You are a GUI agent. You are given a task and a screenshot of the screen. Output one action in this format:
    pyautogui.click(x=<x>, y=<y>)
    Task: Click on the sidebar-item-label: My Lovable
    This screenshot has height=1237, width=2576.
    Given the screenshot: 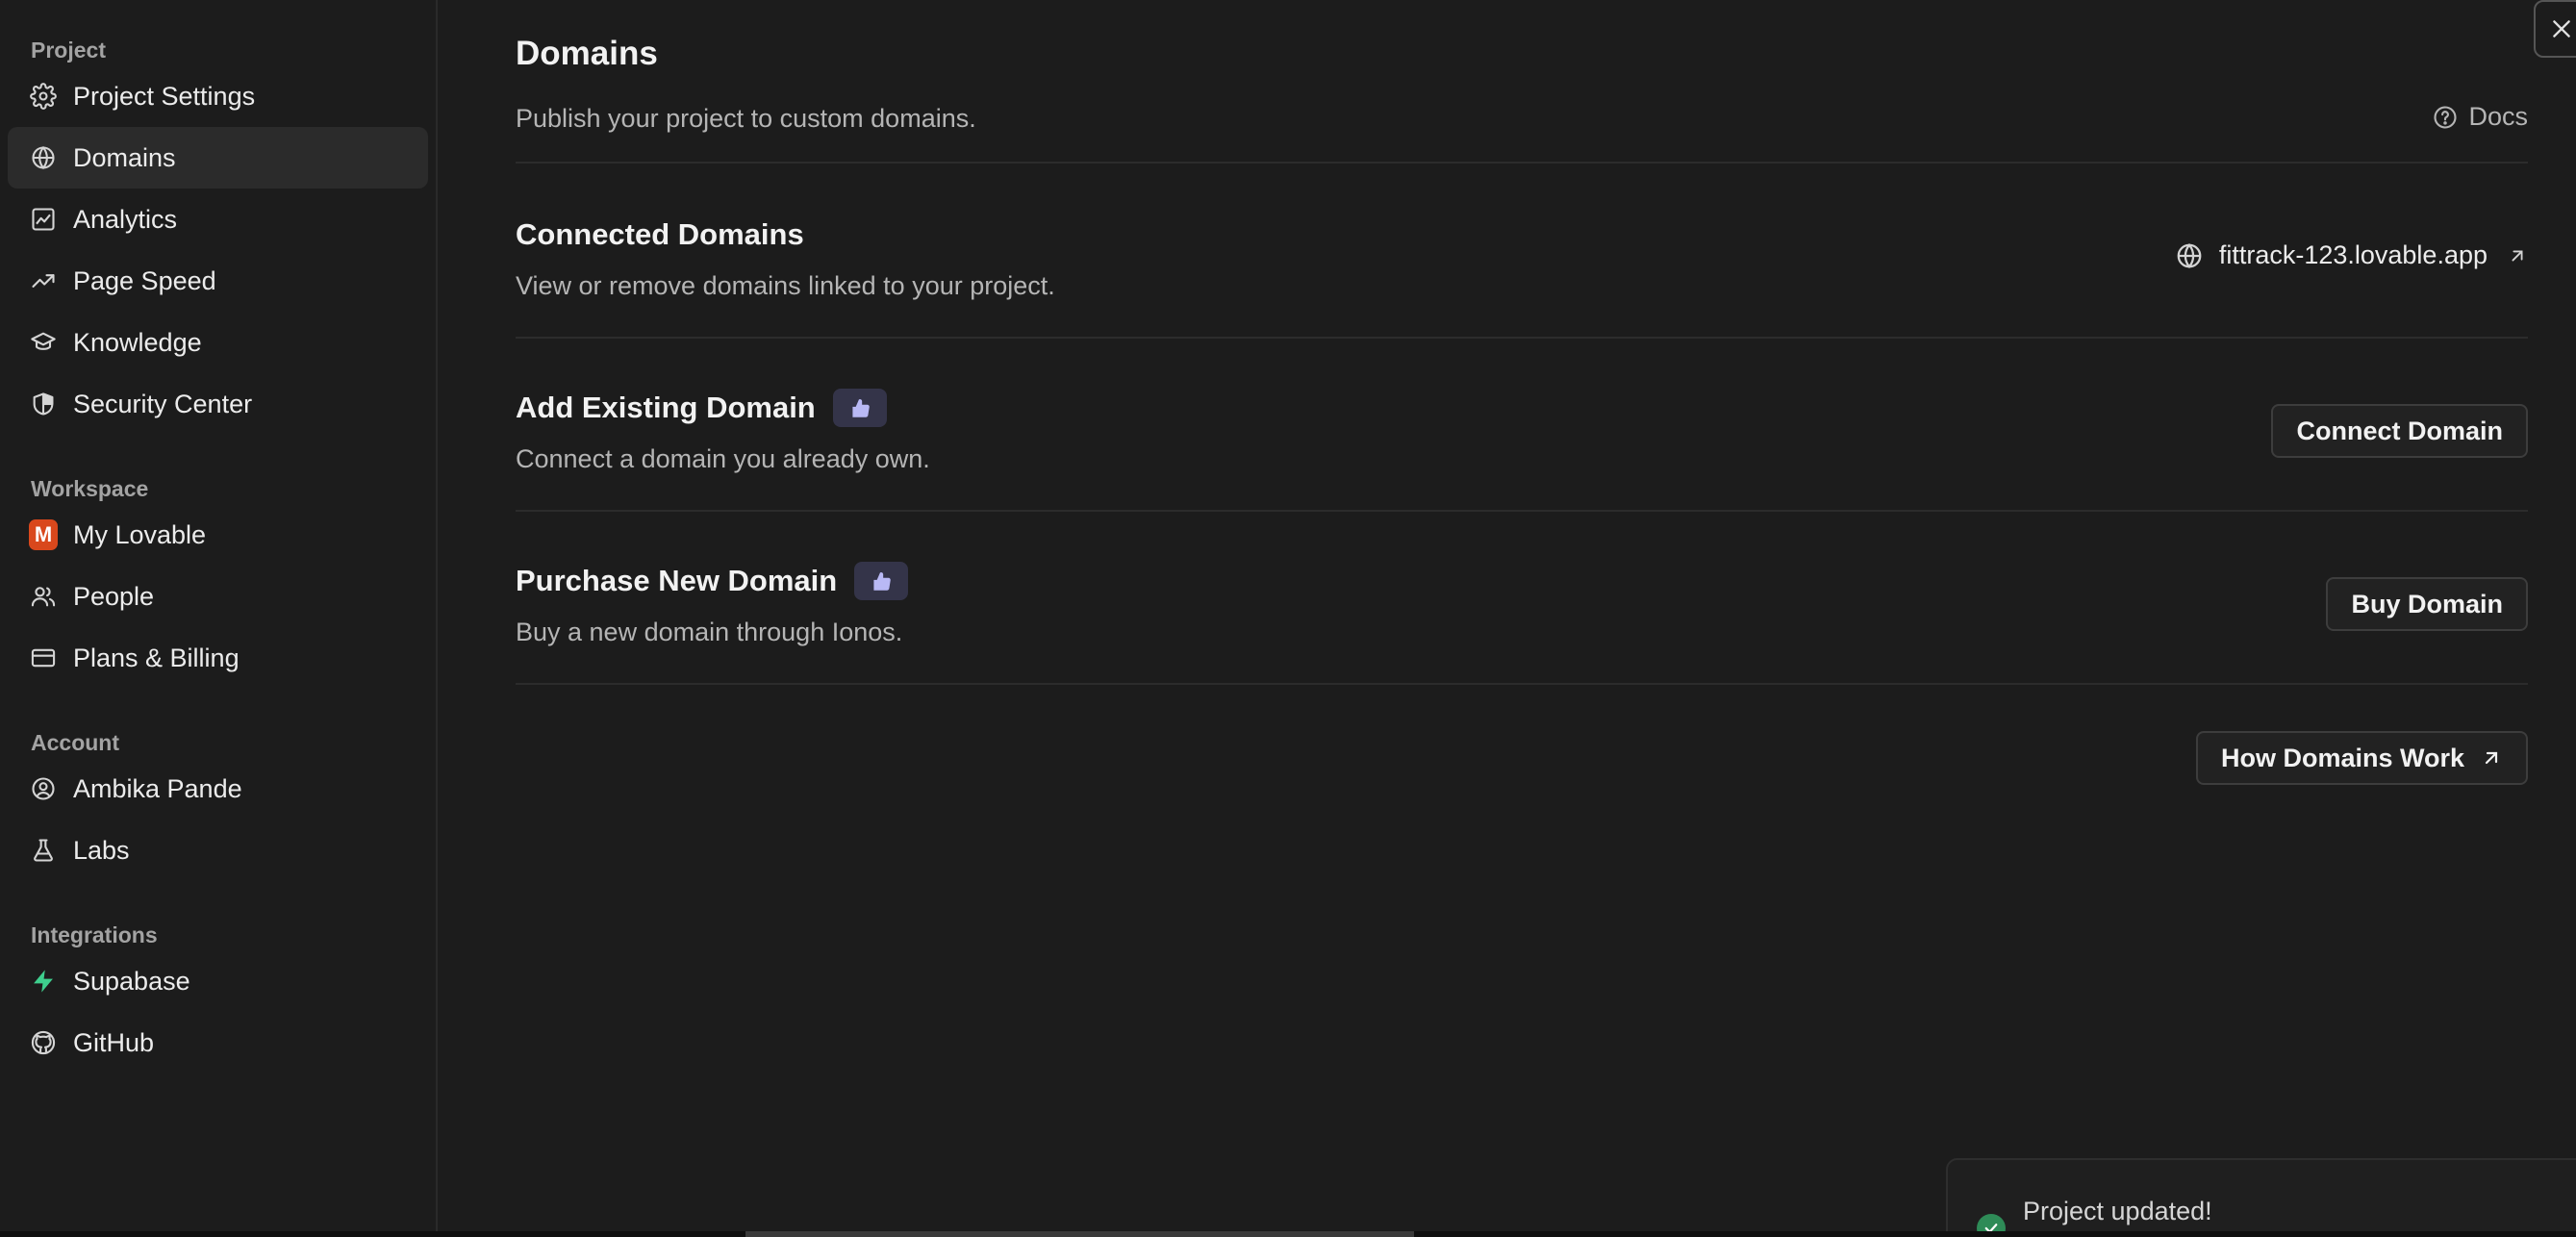 What is the action you would take?
    pyautogui.click(x=140, y=534)
    